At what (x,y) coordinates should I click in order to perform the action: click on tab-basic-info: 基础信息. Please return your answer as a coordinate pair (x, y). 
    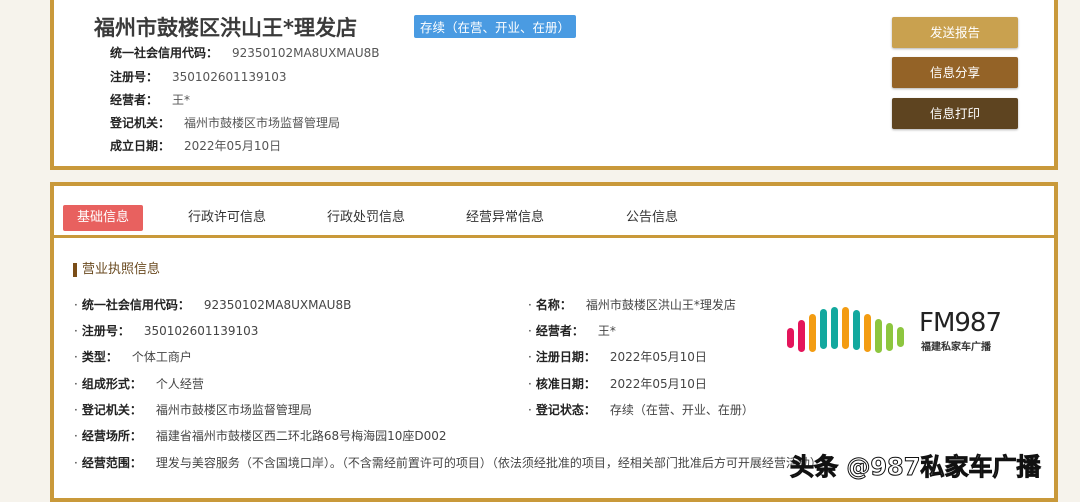
    Looking at the image, I should click on (103, 218).